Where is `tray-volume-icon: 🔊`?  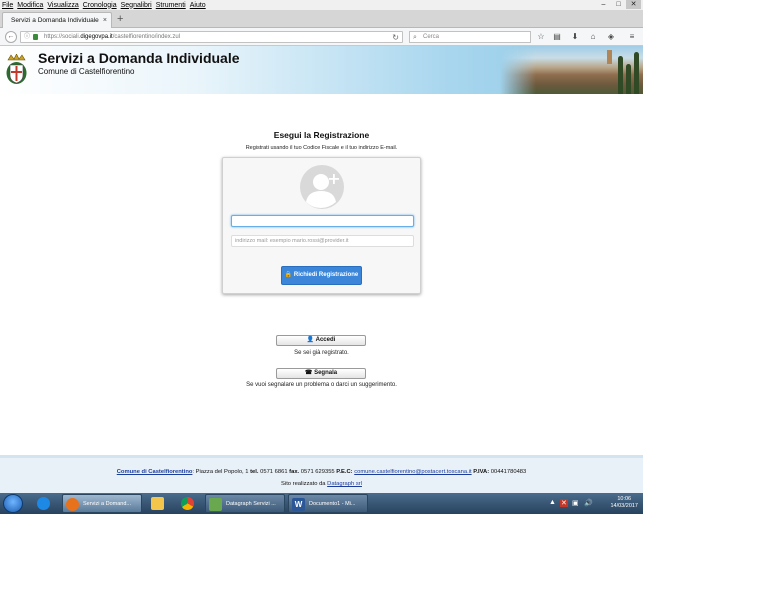
tray-volume-icon: 🔊 is located at coordinates (588, 503).